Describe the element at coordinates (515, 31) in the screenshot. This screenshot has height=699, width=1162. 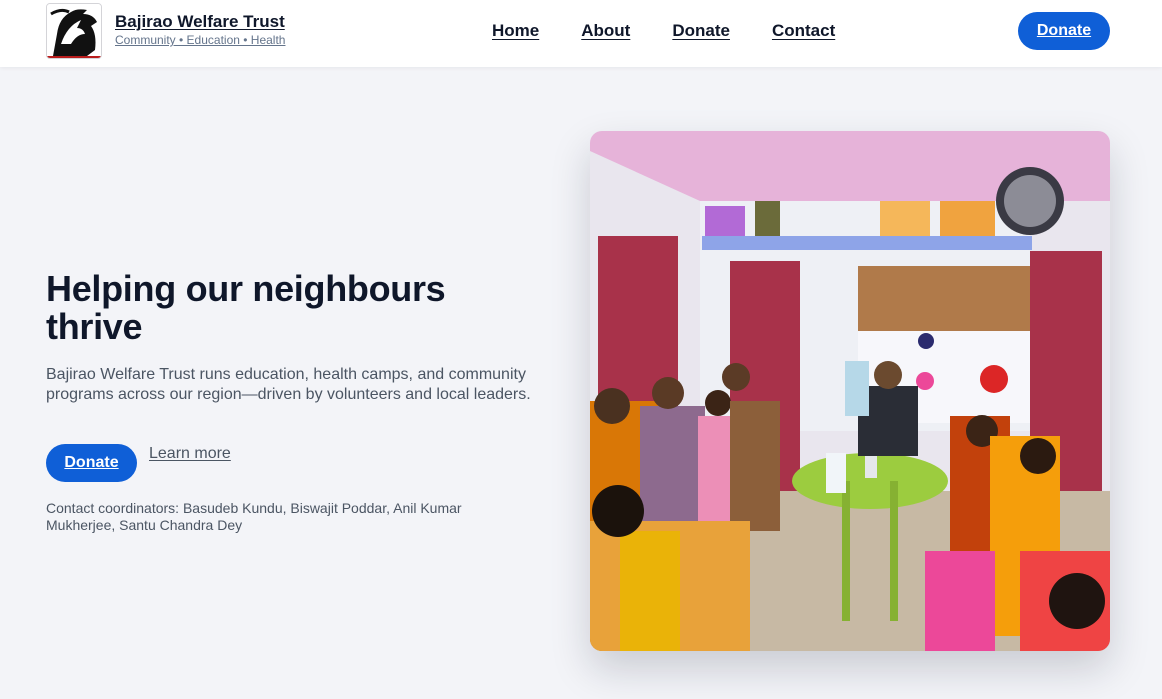
I see `nav-home: Home` at that location.